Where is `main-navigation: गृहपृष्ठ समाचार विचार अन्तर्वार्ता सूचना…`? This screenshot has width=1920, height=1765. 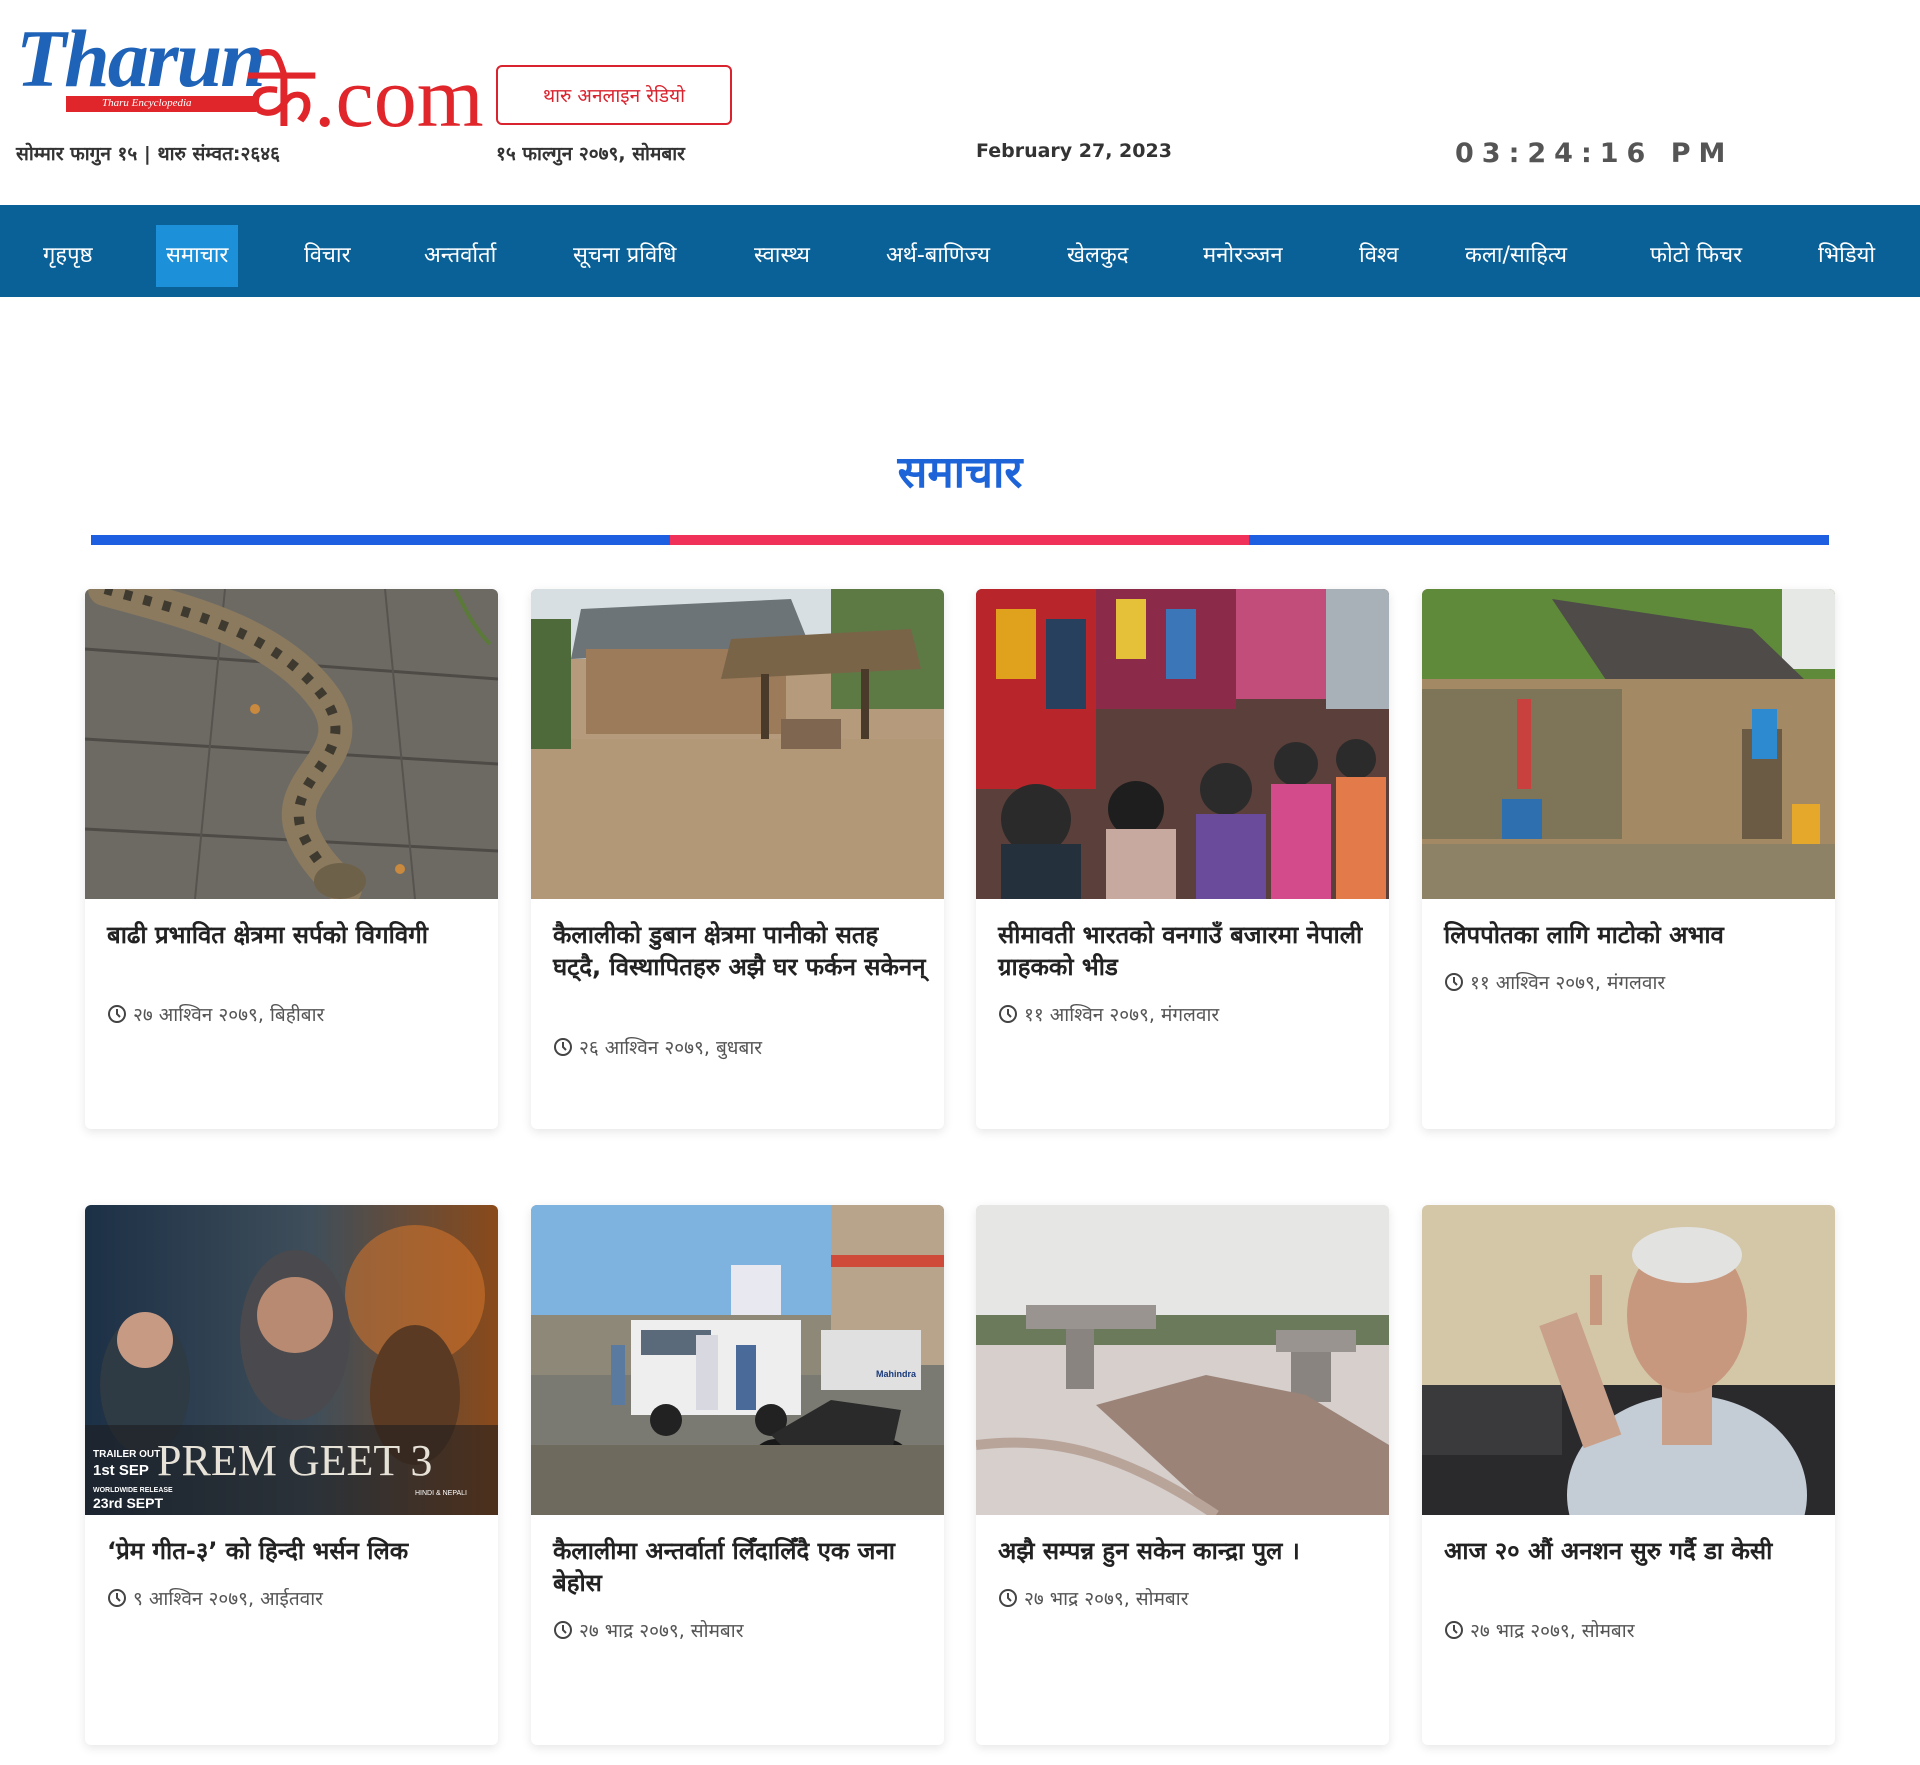
main-navigation: गृहपृष्ठ समाचार विचार अन्तर्वार्ता सूचना… is located at coordinates (960, 251).